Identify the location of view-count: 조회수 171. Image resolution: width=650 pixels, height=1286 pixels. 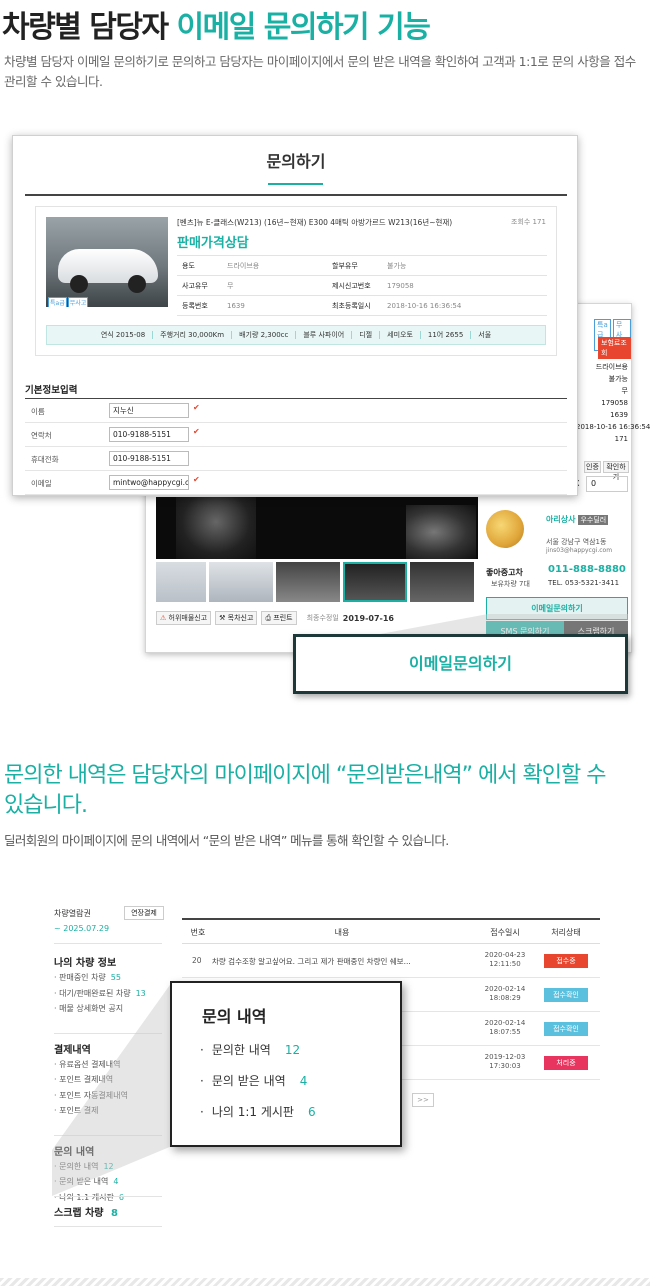
(528, 222).